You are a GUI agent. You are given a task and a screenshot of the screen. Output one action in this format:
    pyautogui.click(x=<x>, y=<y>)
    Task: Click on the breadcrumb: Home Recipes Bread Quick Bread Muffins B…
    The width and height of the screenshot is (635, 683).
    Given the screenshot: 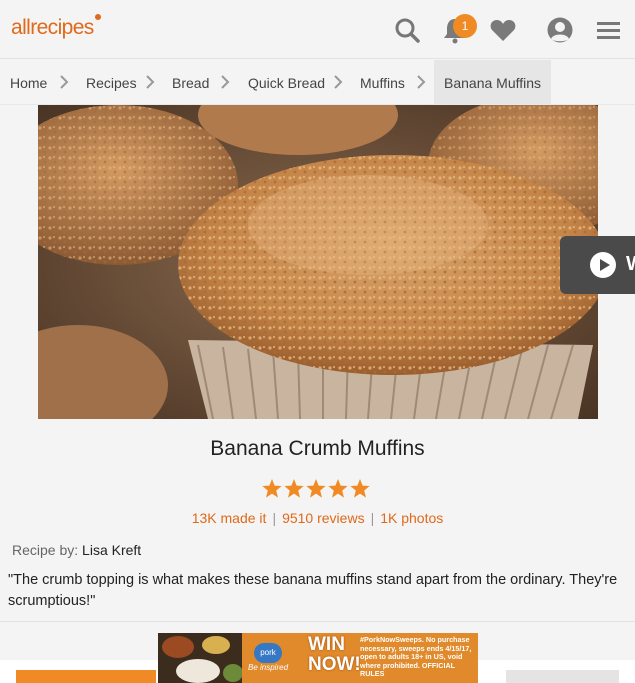 What is the action you would take?
    pyautogui.click(x=317, y=82)
    